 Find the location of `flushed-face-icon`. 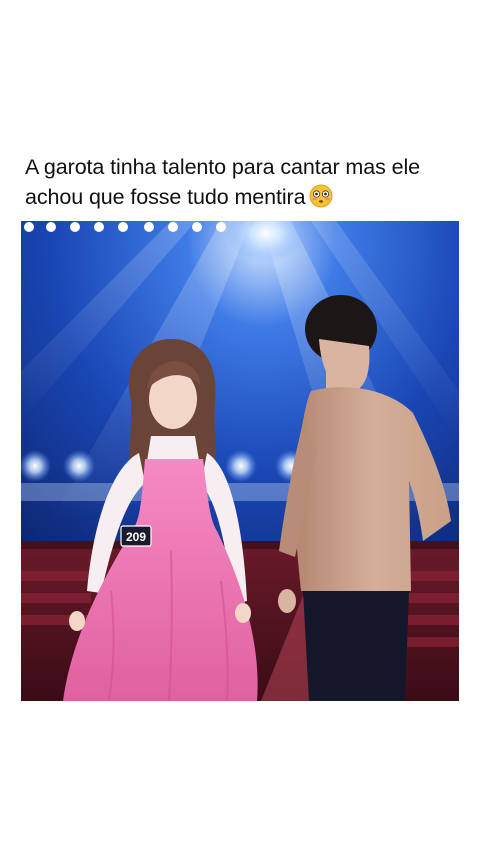

flushed-face-icon is located at coordinates (321, 196).